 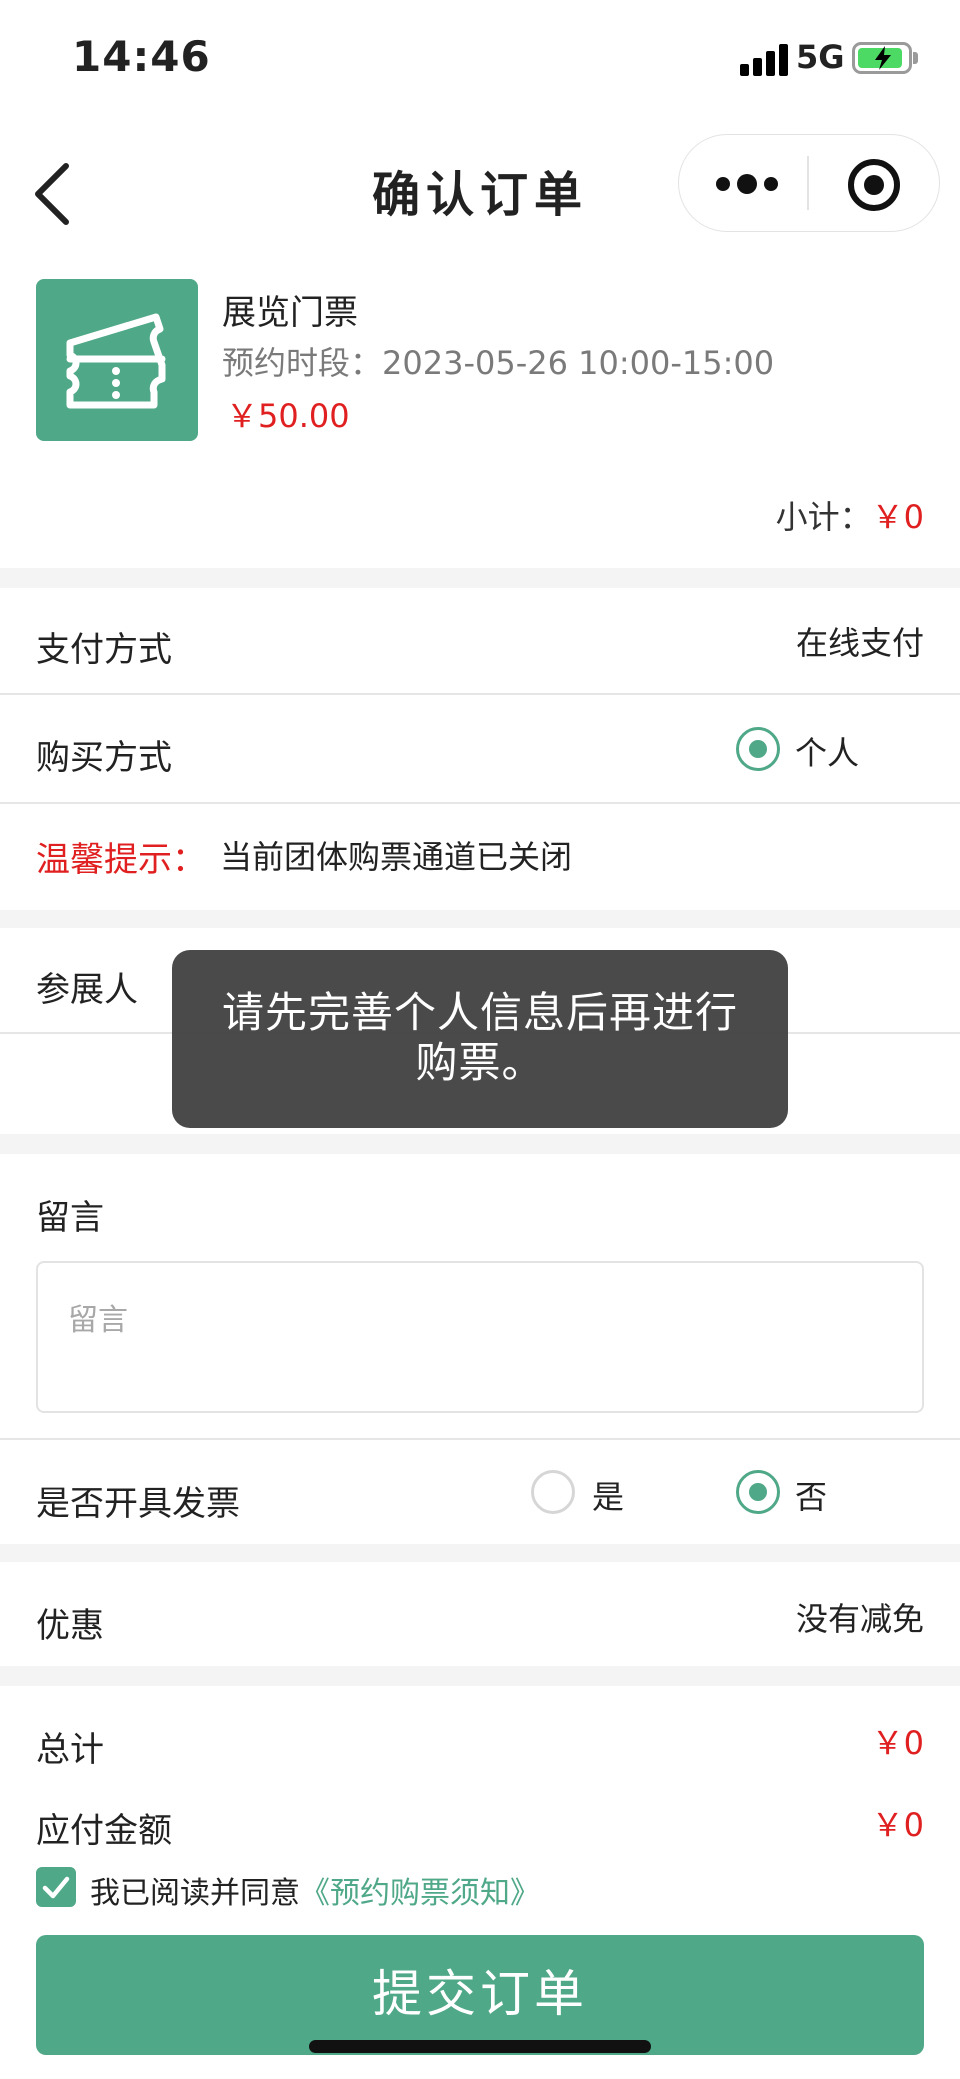 What do you see at coordinates (758, 1492) in the screenshot?
I see `invoice-no-radio` at bounding box center [758, 1492].